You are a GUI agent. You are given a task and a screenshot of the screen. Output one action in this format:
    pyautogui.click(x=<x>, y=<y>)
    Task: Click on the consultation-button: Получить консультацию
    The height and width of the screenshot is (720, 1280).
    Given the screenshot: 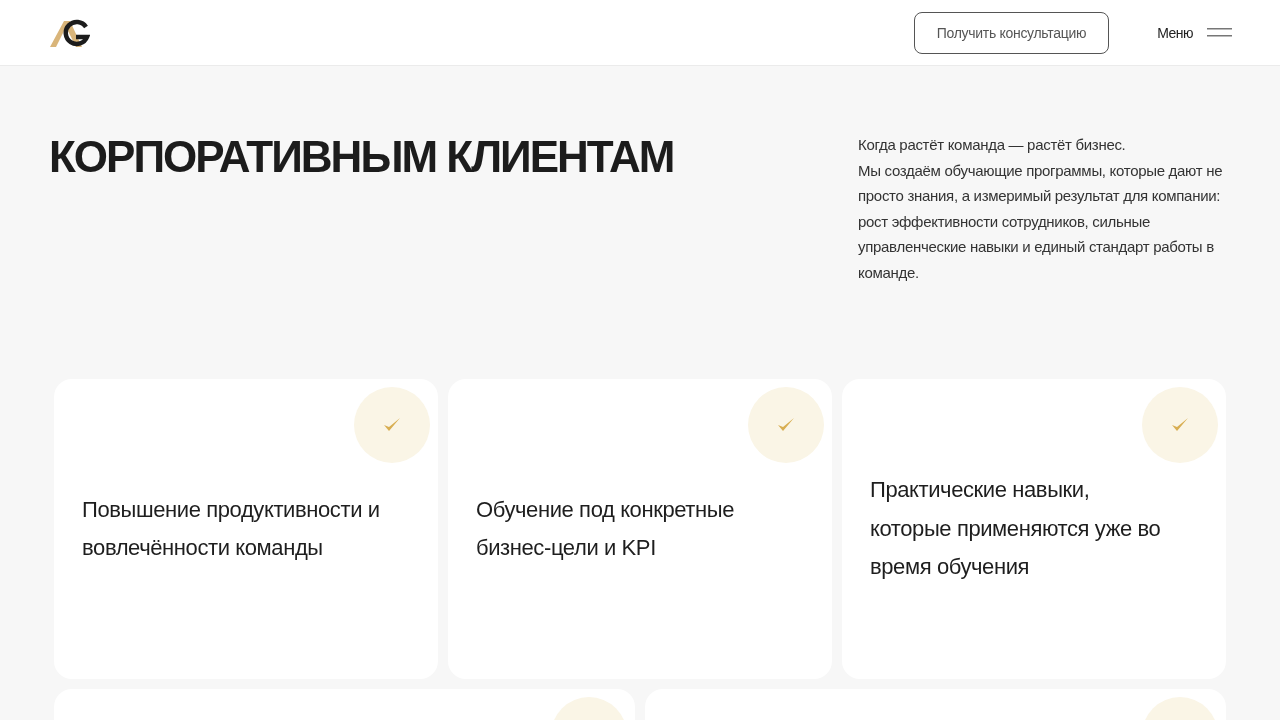 What is the action you would take?
    pyautogui.click(x=1011, y=32)
    